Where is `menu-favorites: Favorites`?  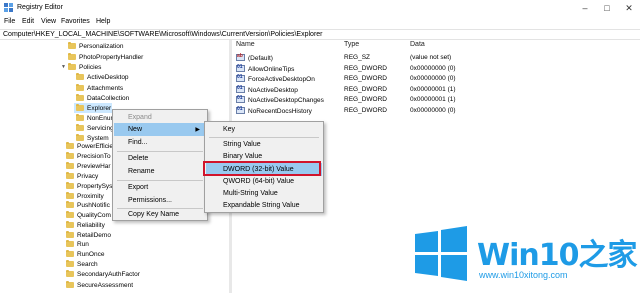 menu-favorites: Favorites is located at coordinates (75, 21).